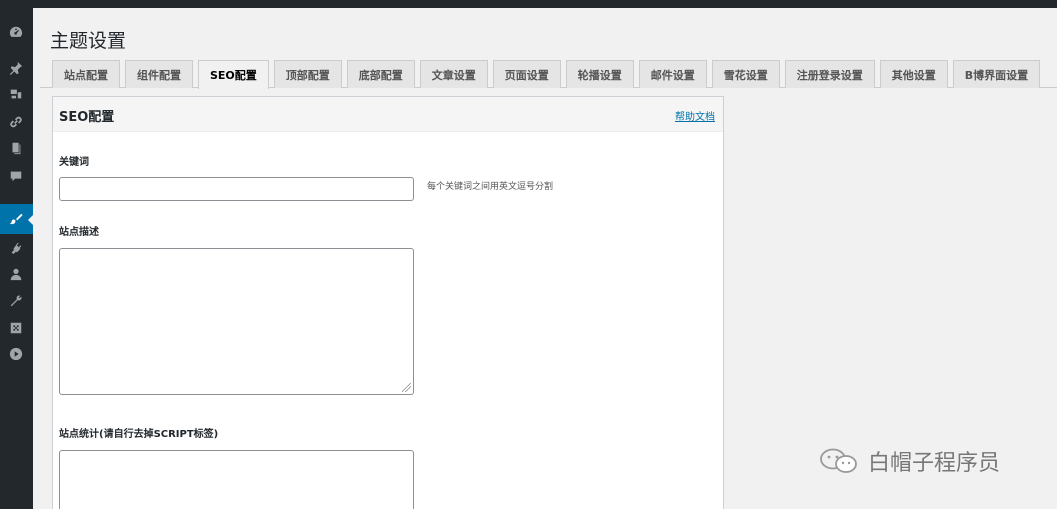 The image size is (1057, 509). I want to click on tab-snow-settings: 雪花设置, so click(745, 74).